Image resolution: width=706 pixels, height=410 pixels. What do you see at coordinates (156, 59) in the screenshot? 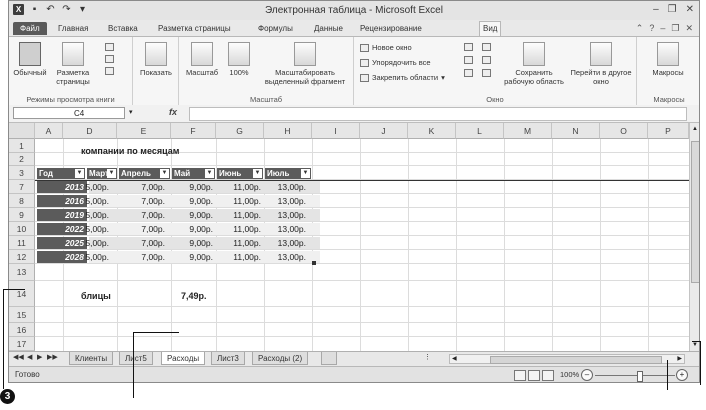
I see `show-button: Показать` at bounding box center [156, 59].